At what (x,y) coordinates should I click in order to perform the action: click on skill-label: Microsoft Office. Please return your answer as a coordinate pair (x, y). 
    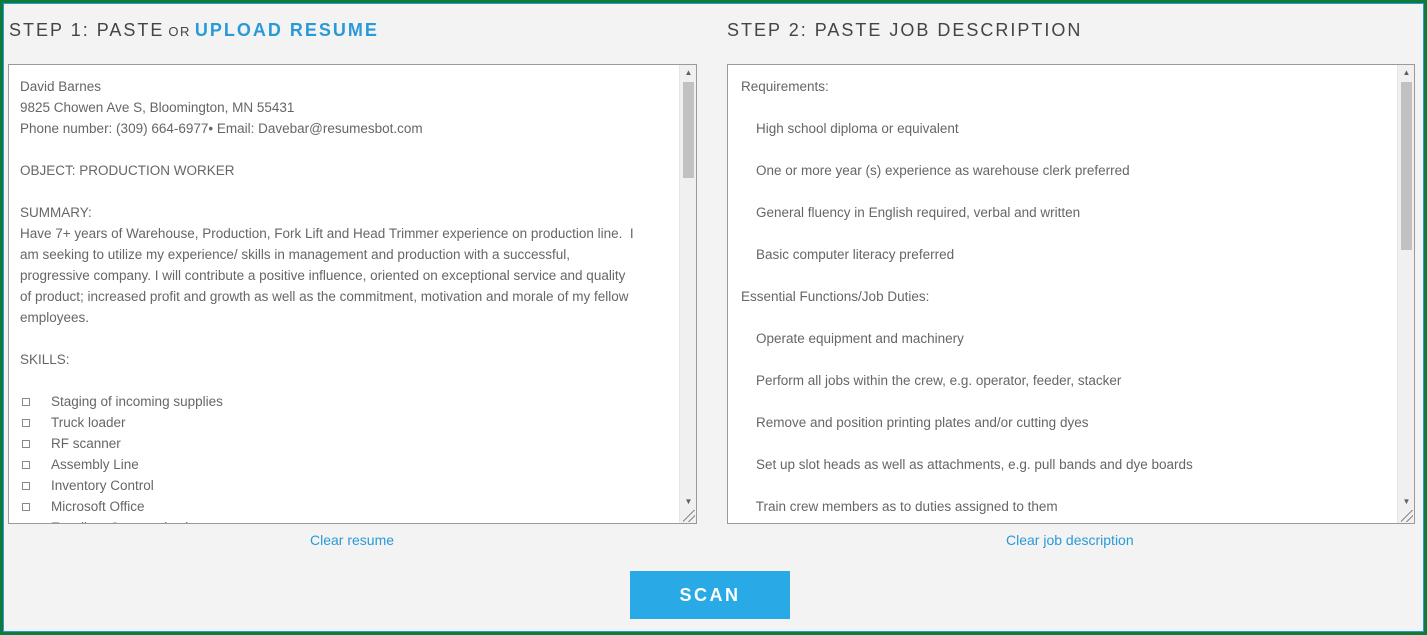
    Looking at the image, I should click on (98, 506).